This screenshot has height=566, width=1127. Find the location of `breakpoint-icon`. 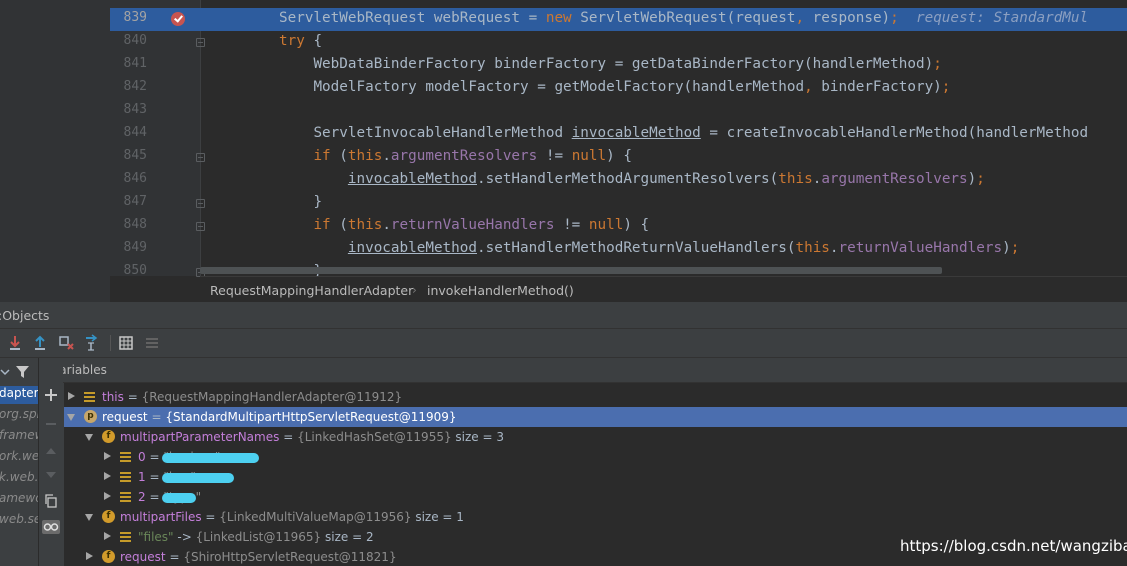

breakpoint-icon is located at coordinates (178, 19).